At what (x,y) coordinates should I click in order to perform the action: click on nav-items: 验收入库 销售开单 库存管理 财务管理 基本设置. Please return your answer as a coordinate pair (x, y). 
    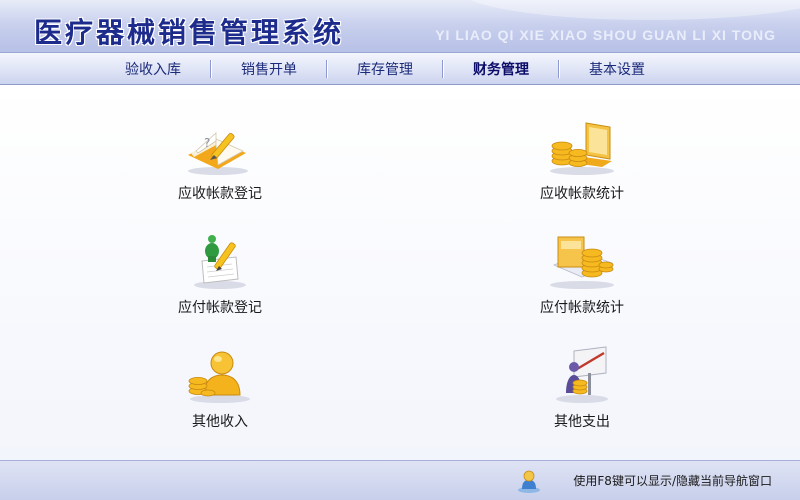
    Looking at the image, I should click on (385, 68).